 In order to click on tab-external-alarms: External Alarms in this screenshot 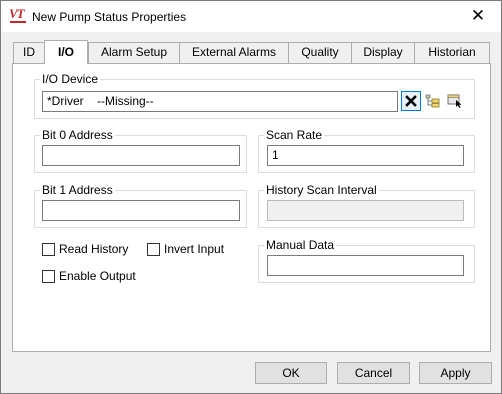, I will do `click(234, 52)`.